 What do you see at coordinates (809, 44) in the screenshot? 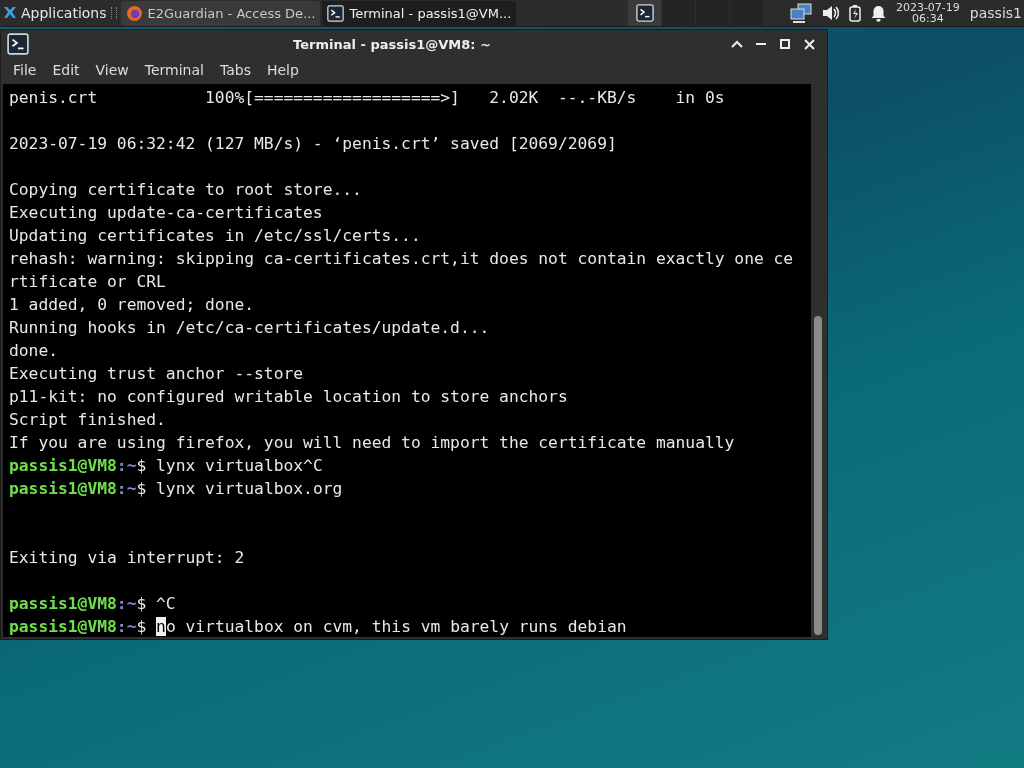
I see `close-icon` at bounding box center [809, 44].